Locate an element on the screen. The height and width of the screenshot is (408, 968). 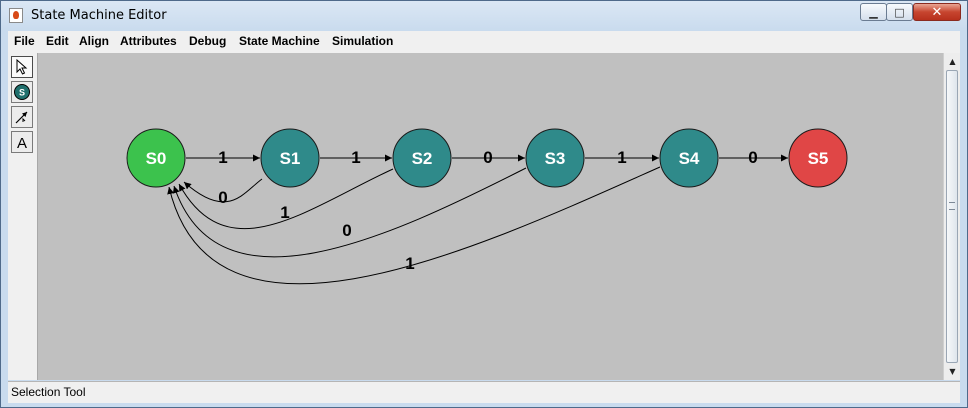
transition-s3-s0 is located at coordinates (349, 212).